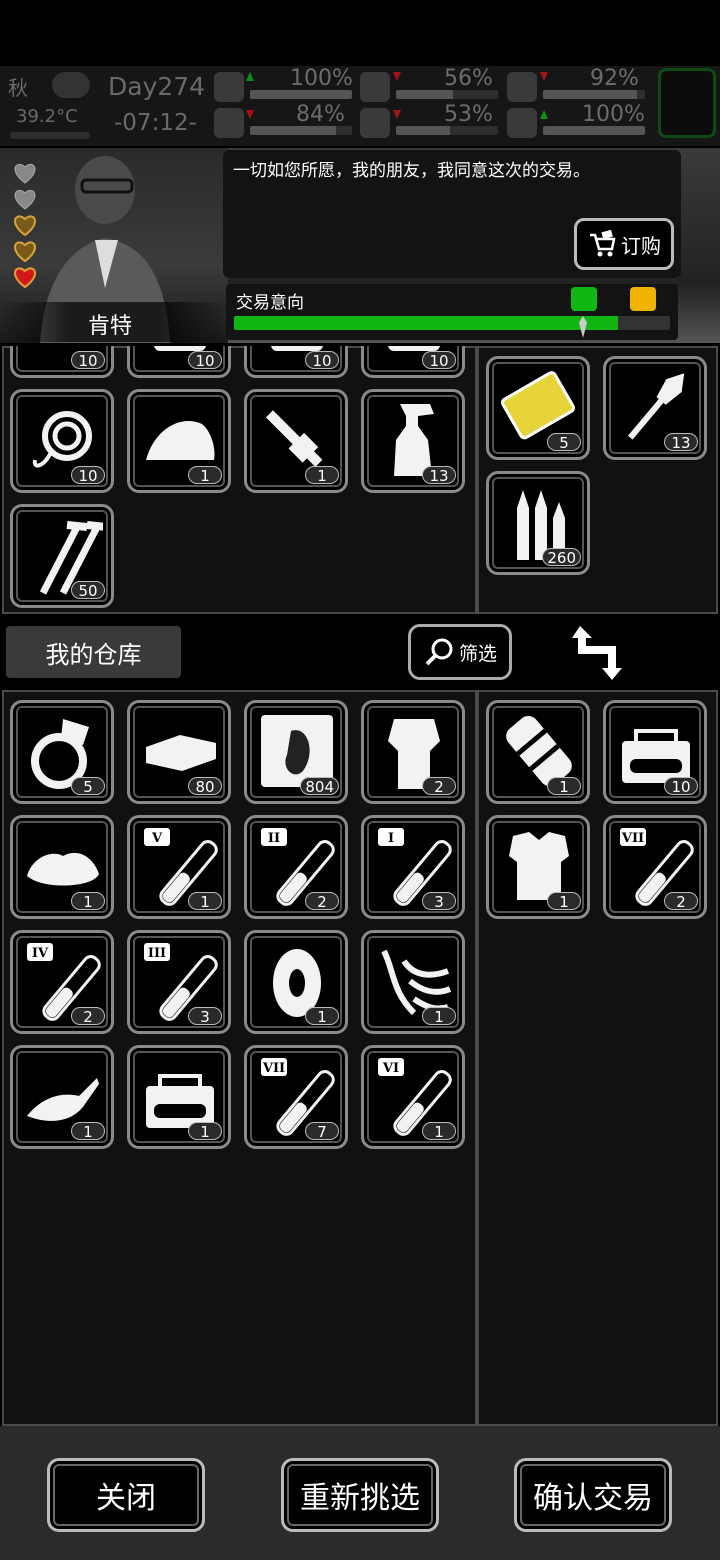 This screenshot has width=720, height=1560. I want to click on item-slot: I 3, so click(413, 867).